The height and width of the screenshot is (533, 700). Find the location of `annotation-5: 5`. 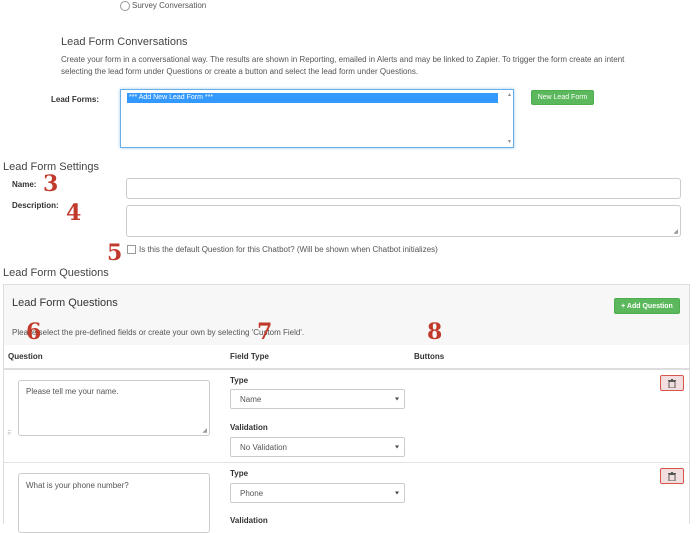

annotation-5: 5 is located at coordinates (115, 253).